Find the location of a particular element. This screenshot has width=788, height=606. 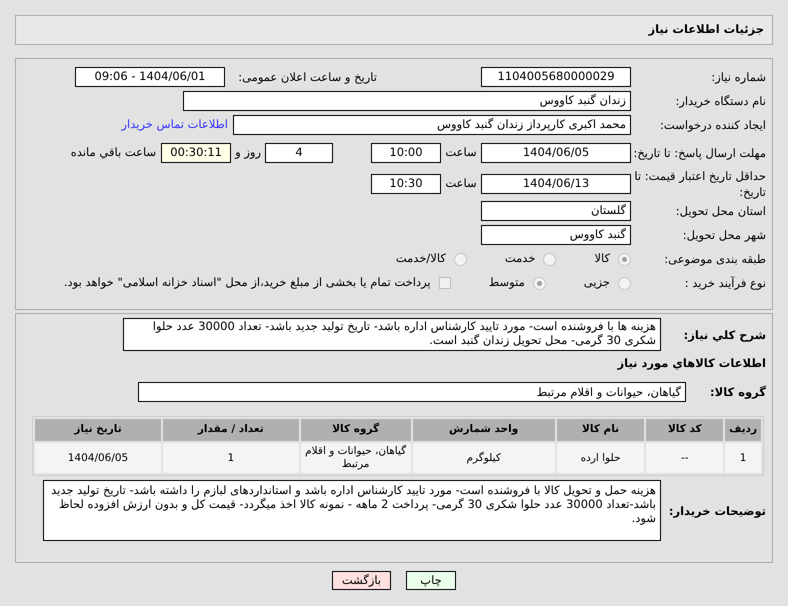

text-field: 1104005680000029 is located at coordinates (556, 77).